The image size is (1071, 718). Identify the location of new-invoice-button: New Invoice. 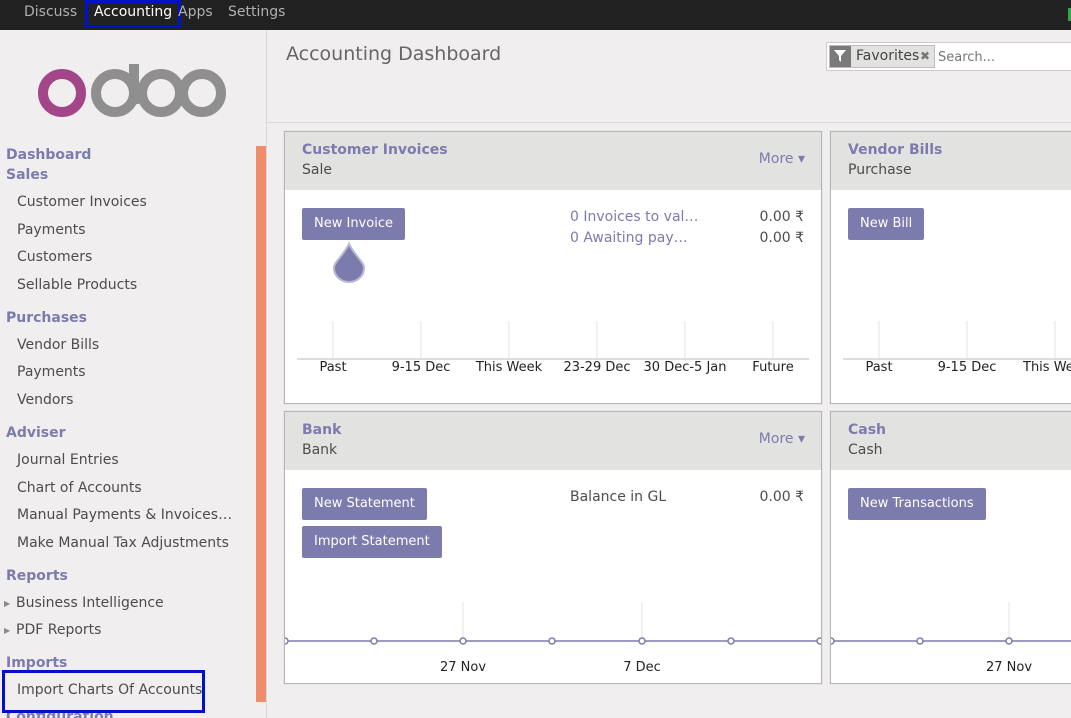
(353, 224).